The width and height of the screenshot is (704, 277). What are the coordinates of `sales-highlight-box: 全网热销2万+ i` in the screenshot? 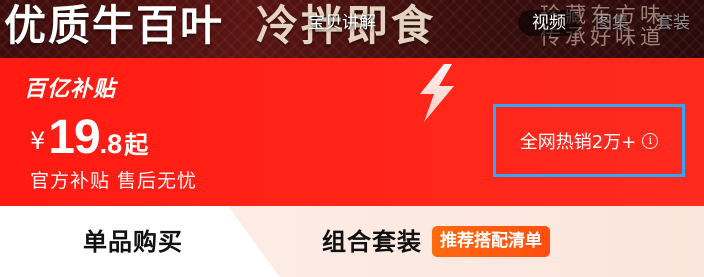 It's located at (589, 140).